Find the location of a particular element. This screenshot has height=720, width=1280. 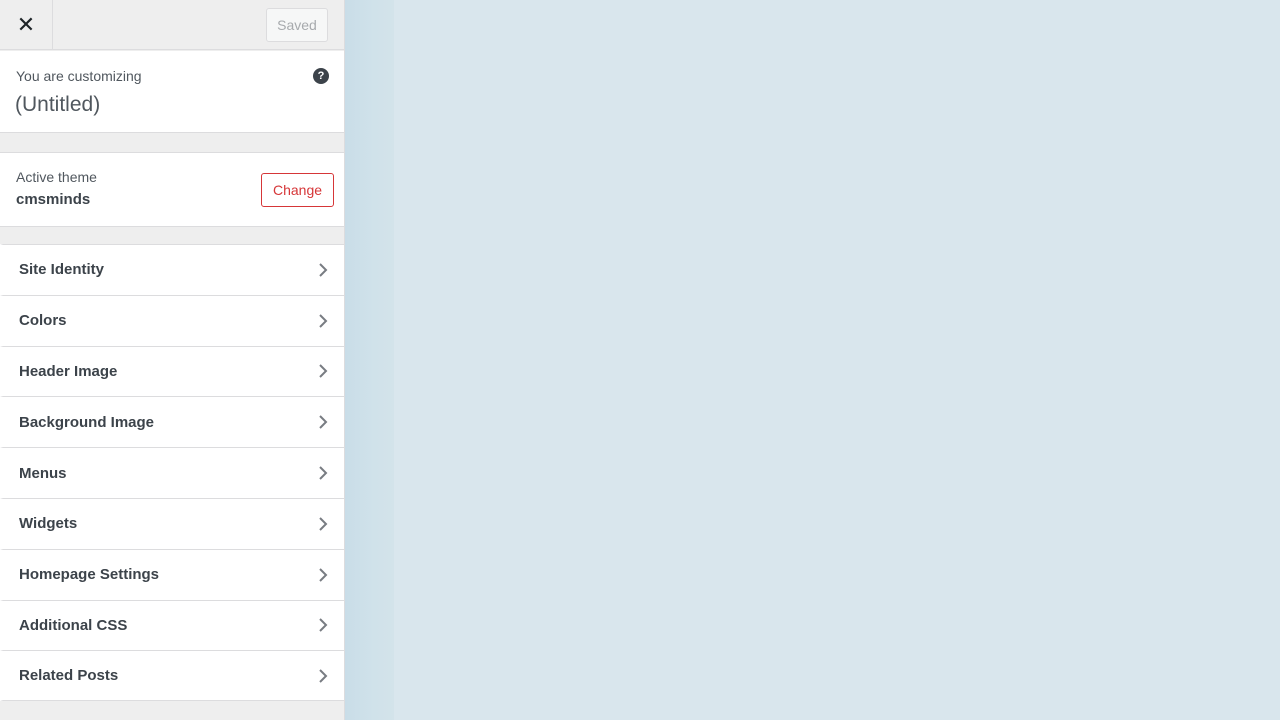

section-item-additional-css: Additional CSS is located at coordinates (172, 625).